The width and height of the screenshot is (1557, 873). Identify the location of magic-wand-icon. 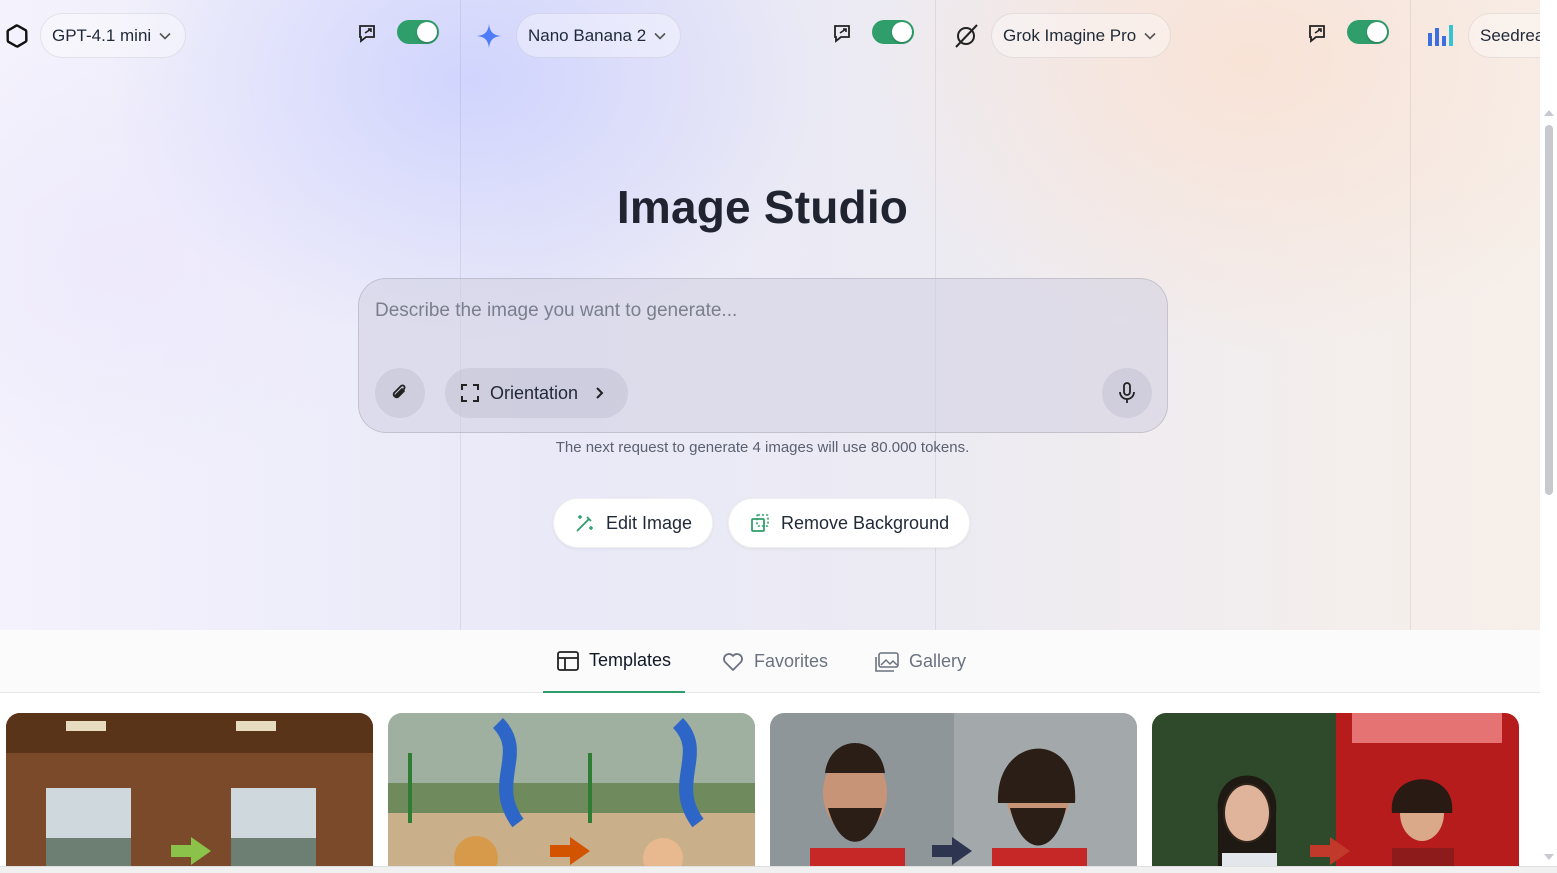
(584, 523).